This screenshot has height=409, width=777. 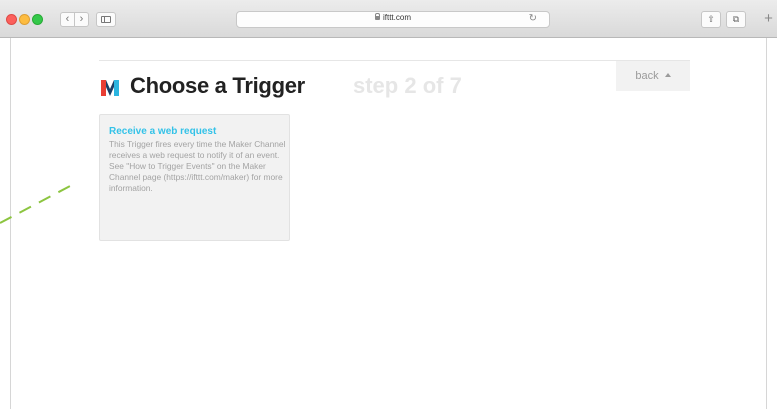 I want to click on new-tab-icon: +, so click(x=768, y=22).